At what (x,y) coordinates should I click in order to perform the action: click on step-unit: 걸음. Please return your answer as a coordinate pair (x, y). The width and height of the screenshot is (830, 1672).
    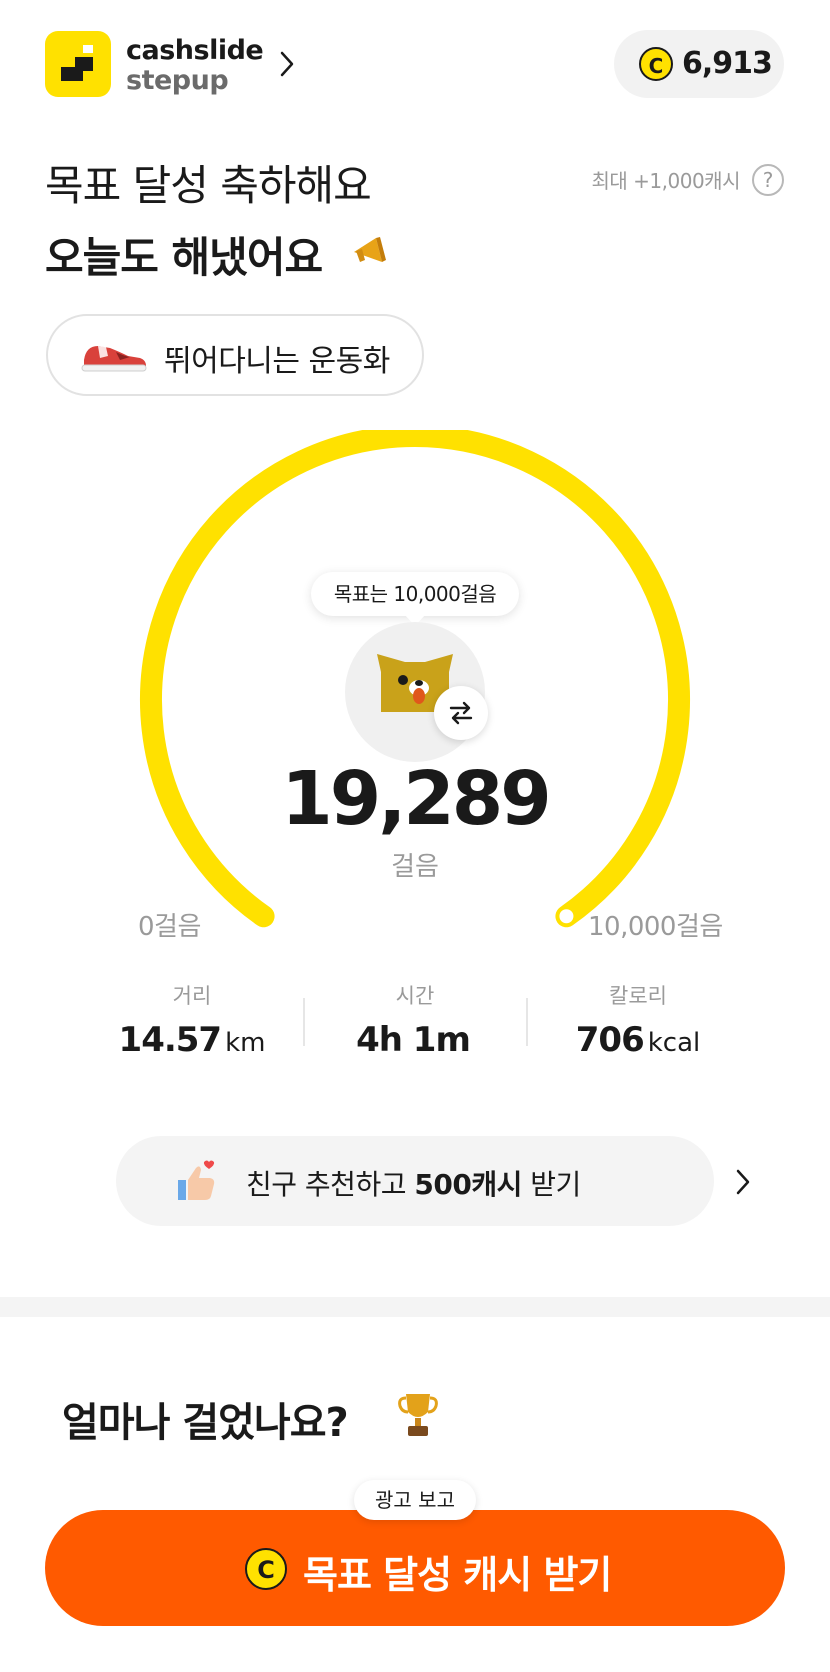
    Looking at the image, I should click on (415, 867).